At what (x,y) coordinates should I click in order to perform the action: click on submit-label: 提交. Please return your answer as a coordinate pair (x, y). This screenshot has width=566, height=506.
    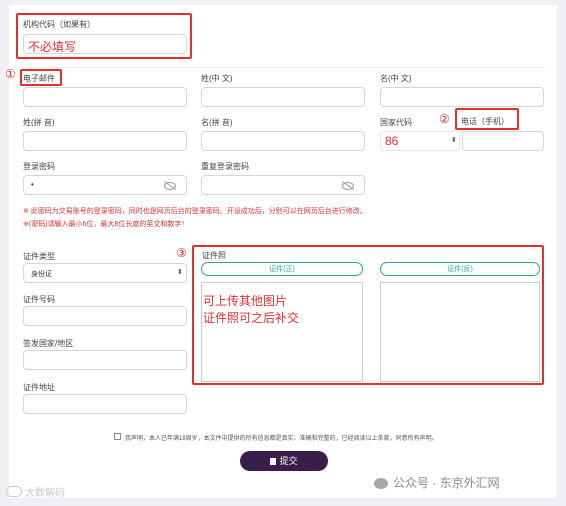
    Looking at the image, I should click on (288, 461).